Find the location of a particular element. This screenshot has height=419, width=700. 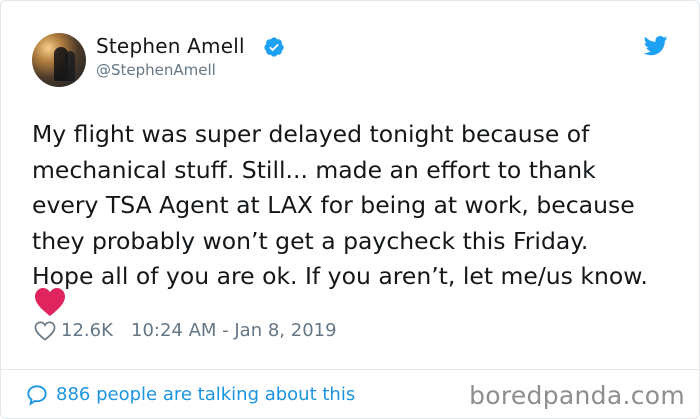

timestamp: 10:24 AM - Jan 8, 2019 is located at coordinates (234, 330).